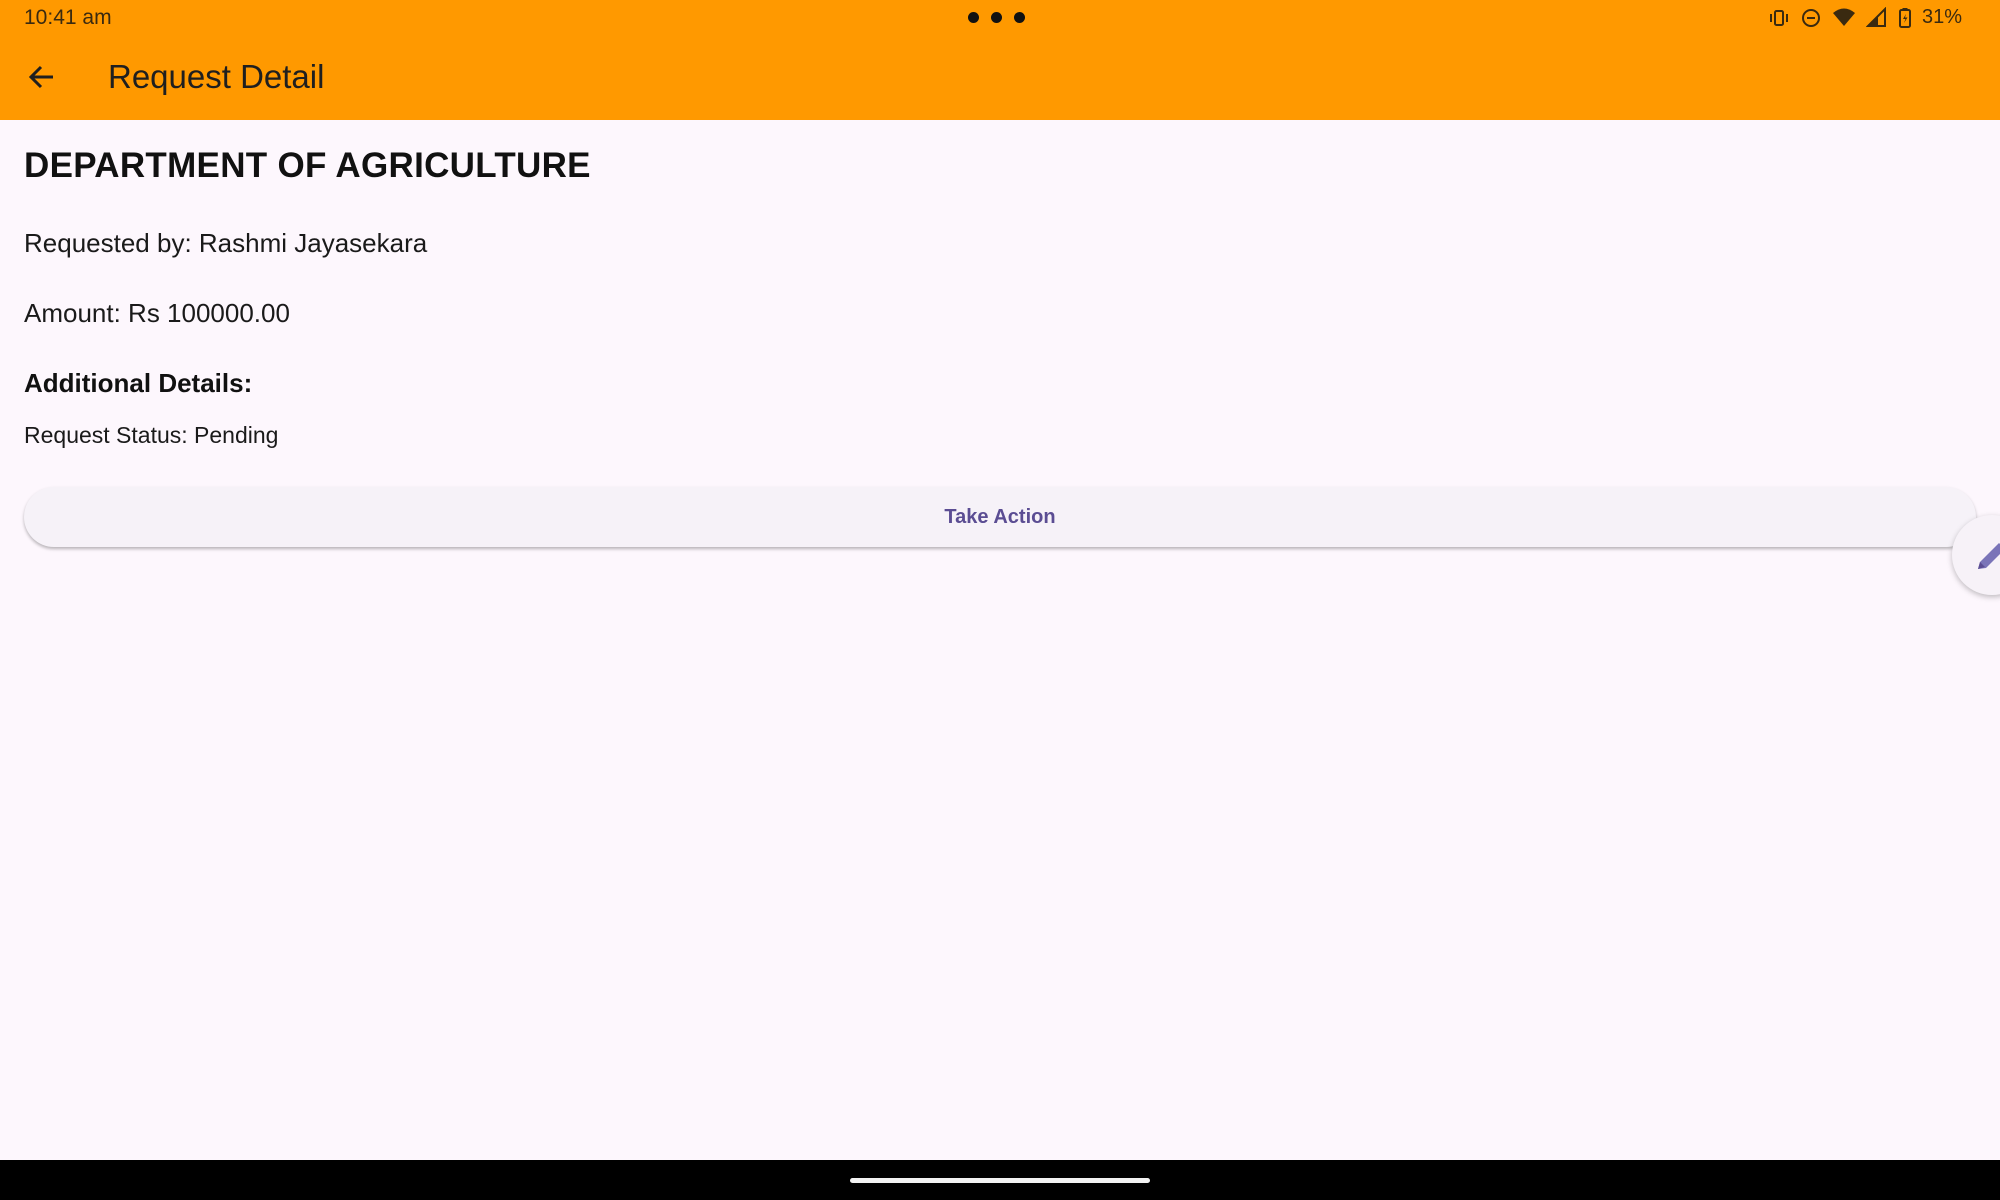 This screenshot has width=2000, height=1200. I want to click on arrow-back-icon, so click(42, 79).